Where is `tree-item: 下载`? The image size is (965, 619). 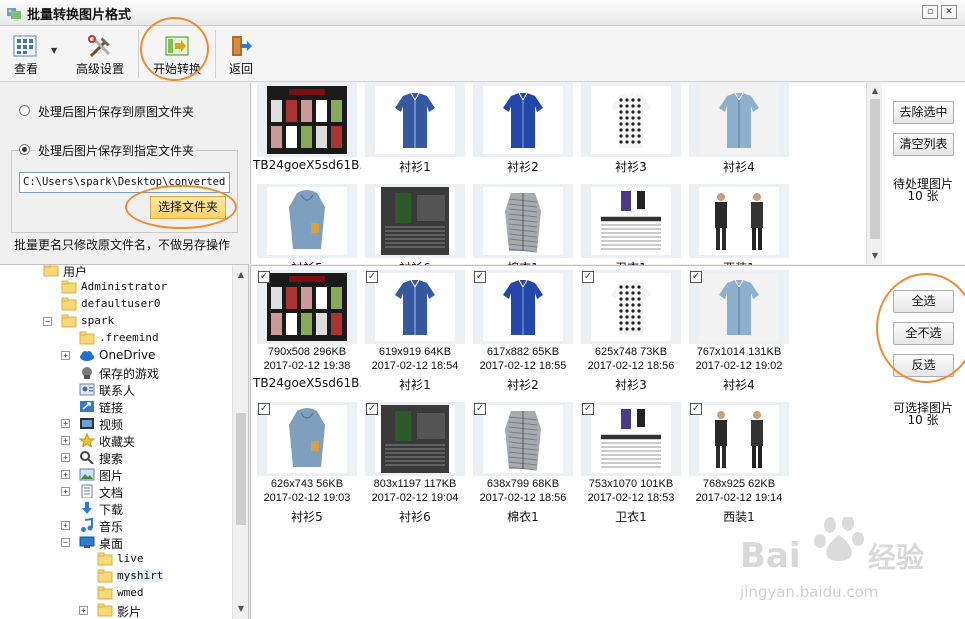
tree-item: 下载 is located at coordinates (116, 508).